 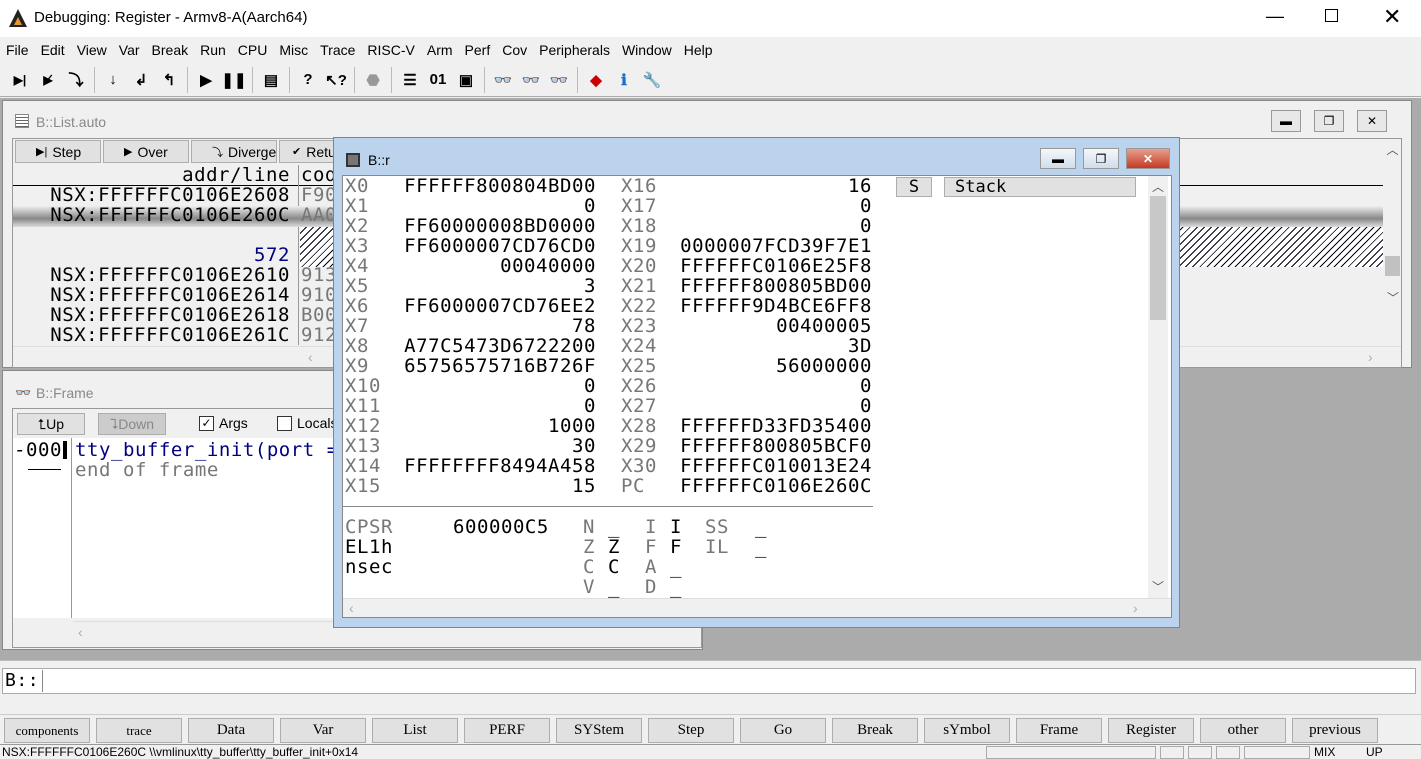 What do you see at coordinates (17, 50) in the screenshot?
I see `menu-file: File` at bounding box center [17, 50].